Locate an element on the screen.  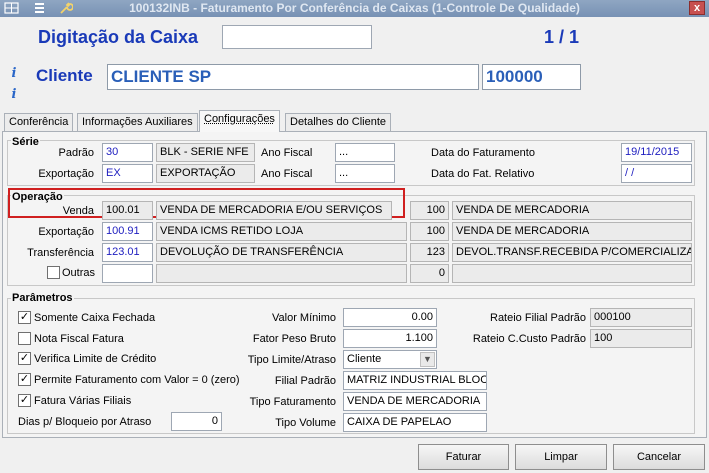
fatura-varias-filiais-checkbox: ✓ is located at coordinates (24, 400).